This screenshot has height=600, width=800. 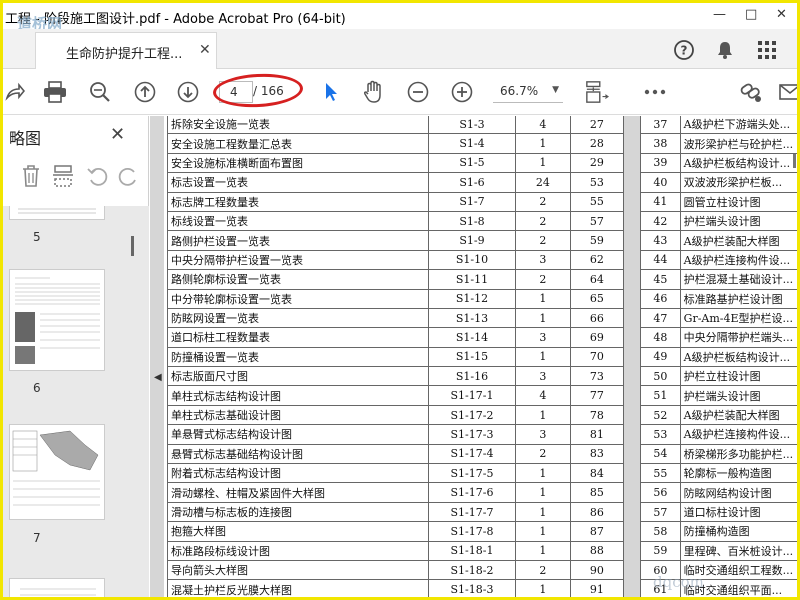 What do you see at coordinates (719, 14) in the screenshot?
I see `minimize-icon: —` at bounding box center [719, 14].